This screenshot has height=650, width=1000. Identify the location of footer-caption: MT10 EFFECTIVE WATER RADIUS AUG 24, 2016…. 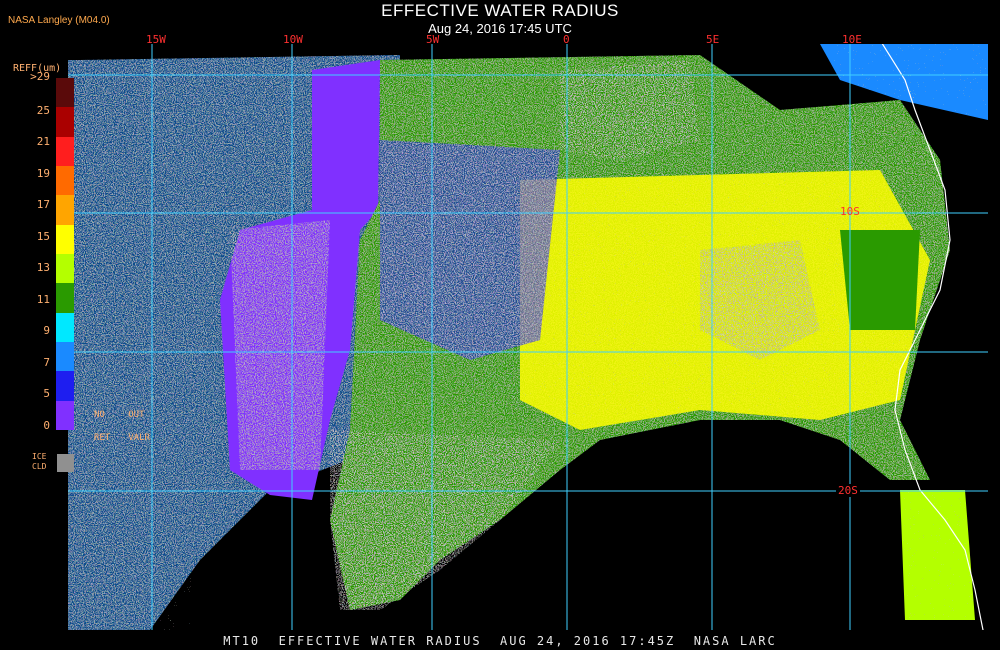
(500, 641).